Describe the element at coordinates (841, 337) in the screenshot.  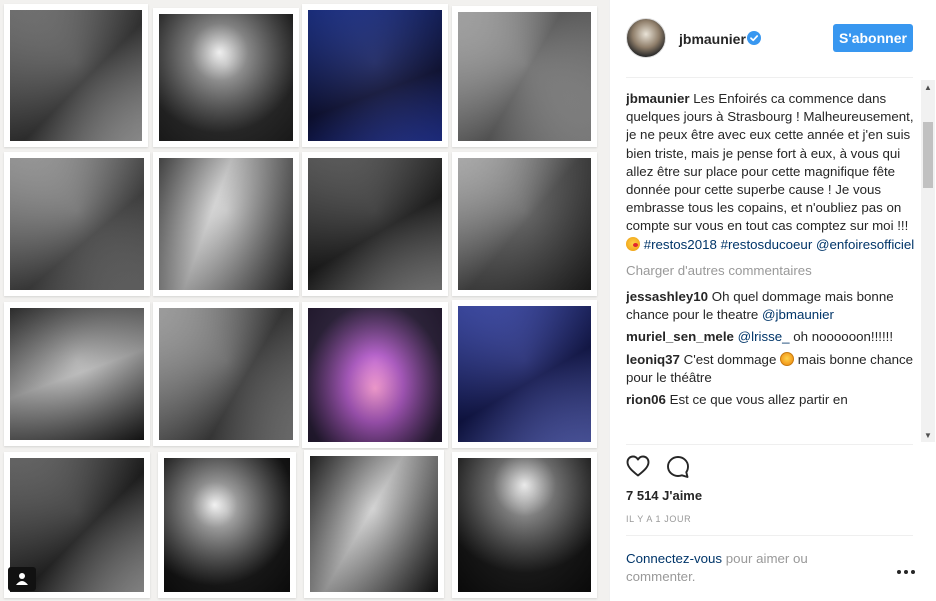
I see `comment-text: oh noooooon!!!!!!` at that location.